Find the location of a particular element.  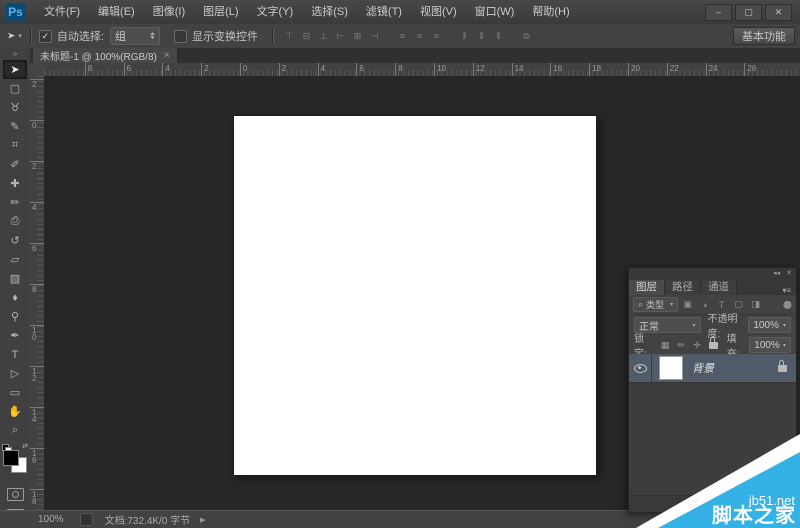

move-tool-icon: ➤ is located at coordinates (15, 70).